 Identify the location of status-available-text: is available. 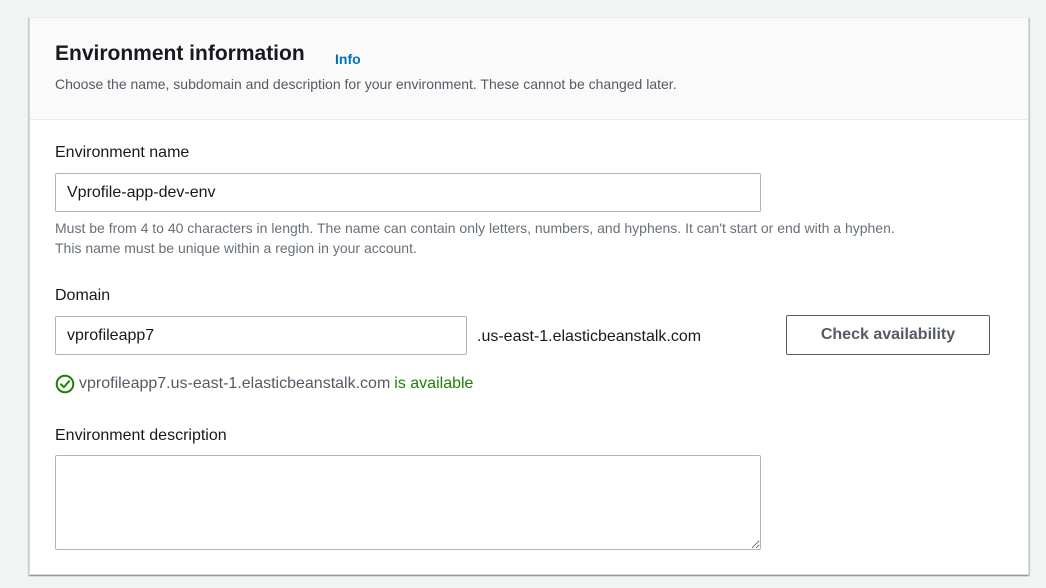
(434, 383).